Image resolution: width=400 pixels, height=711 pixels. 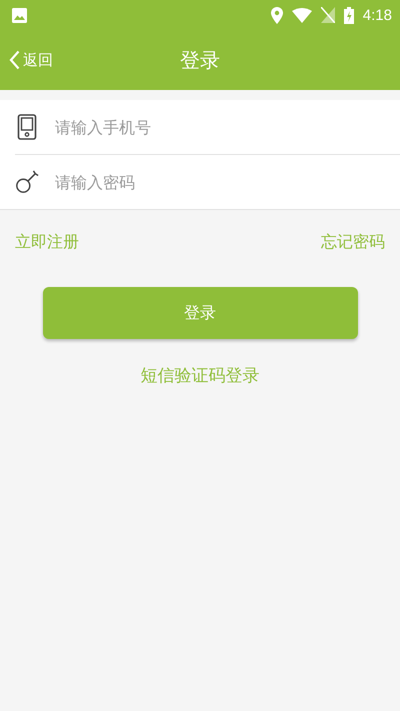 What do you see at coordinates (353, 242) in the screenshot?
I see `forgot-password-link: 忘记密码` at bounding box center [353, 242].